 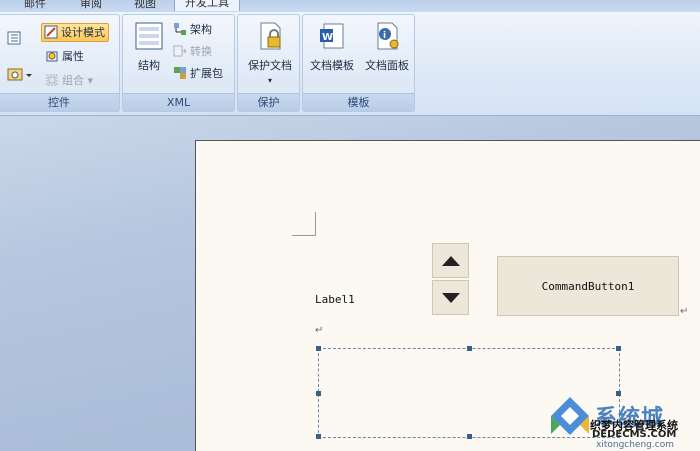 I want to click on group-button: 组合 ▾, so click(x=69, y=80).